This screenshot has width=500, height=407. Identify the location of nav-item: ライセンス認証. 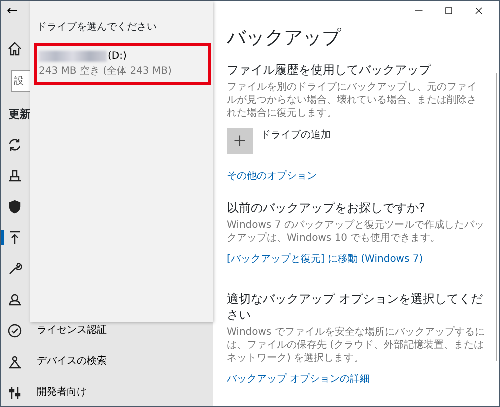
(107, 330).